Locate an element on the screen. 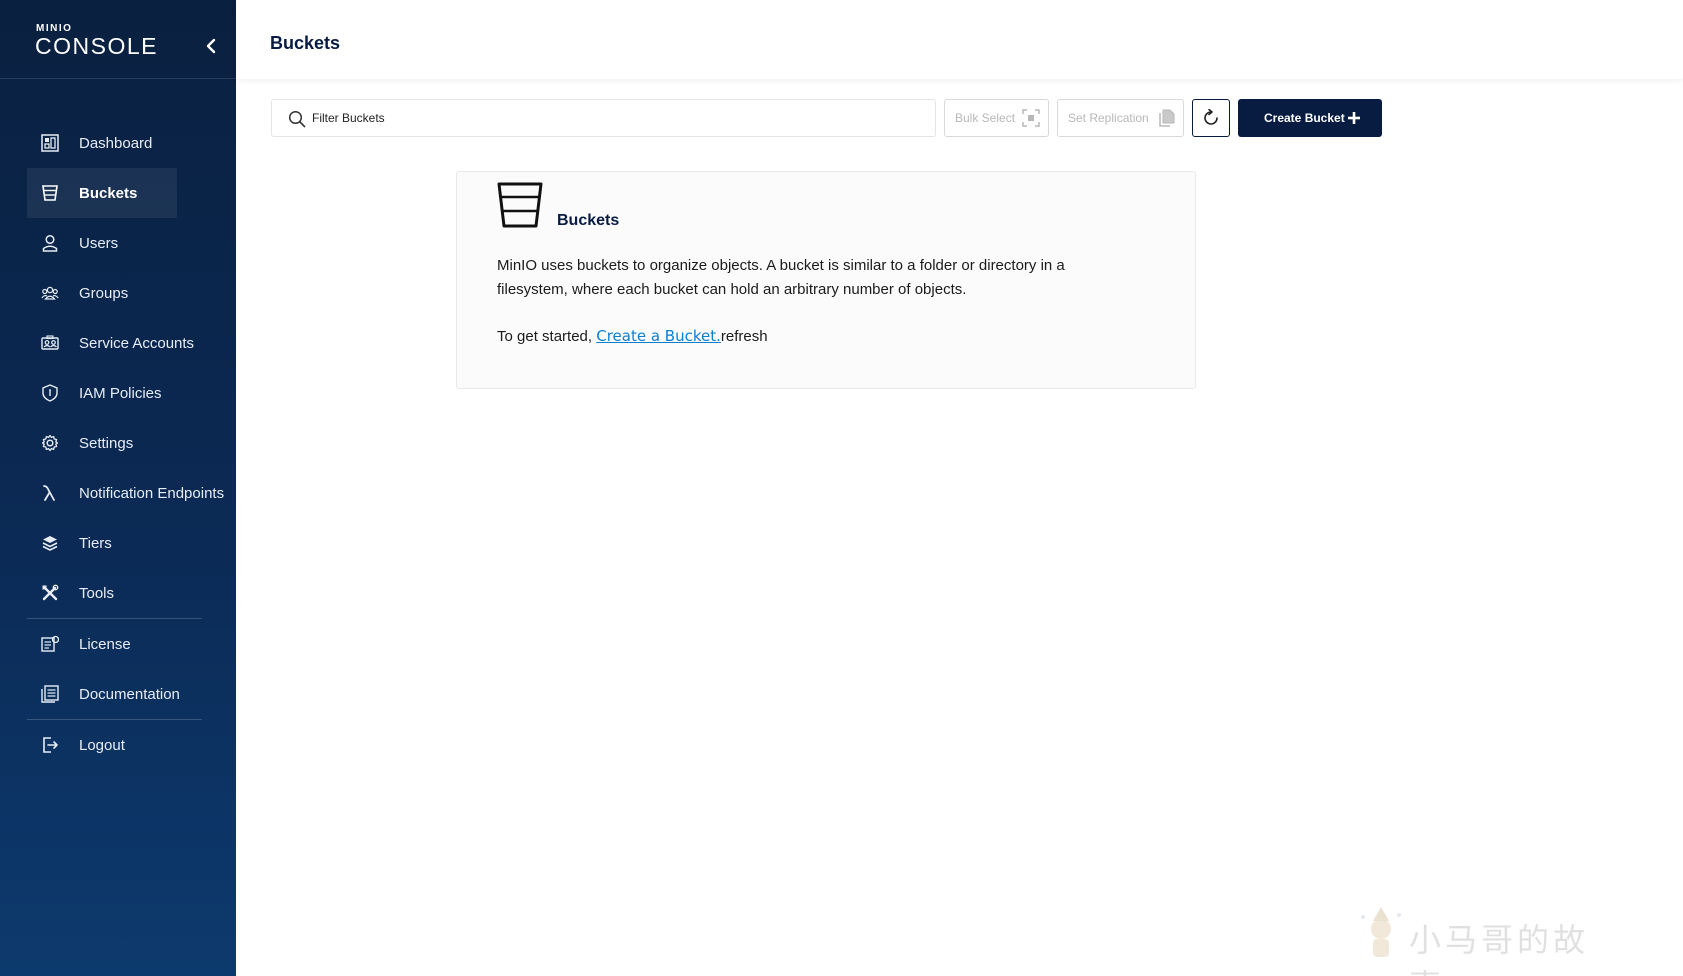  select-all-icon is located at coordinates (1031, 118).